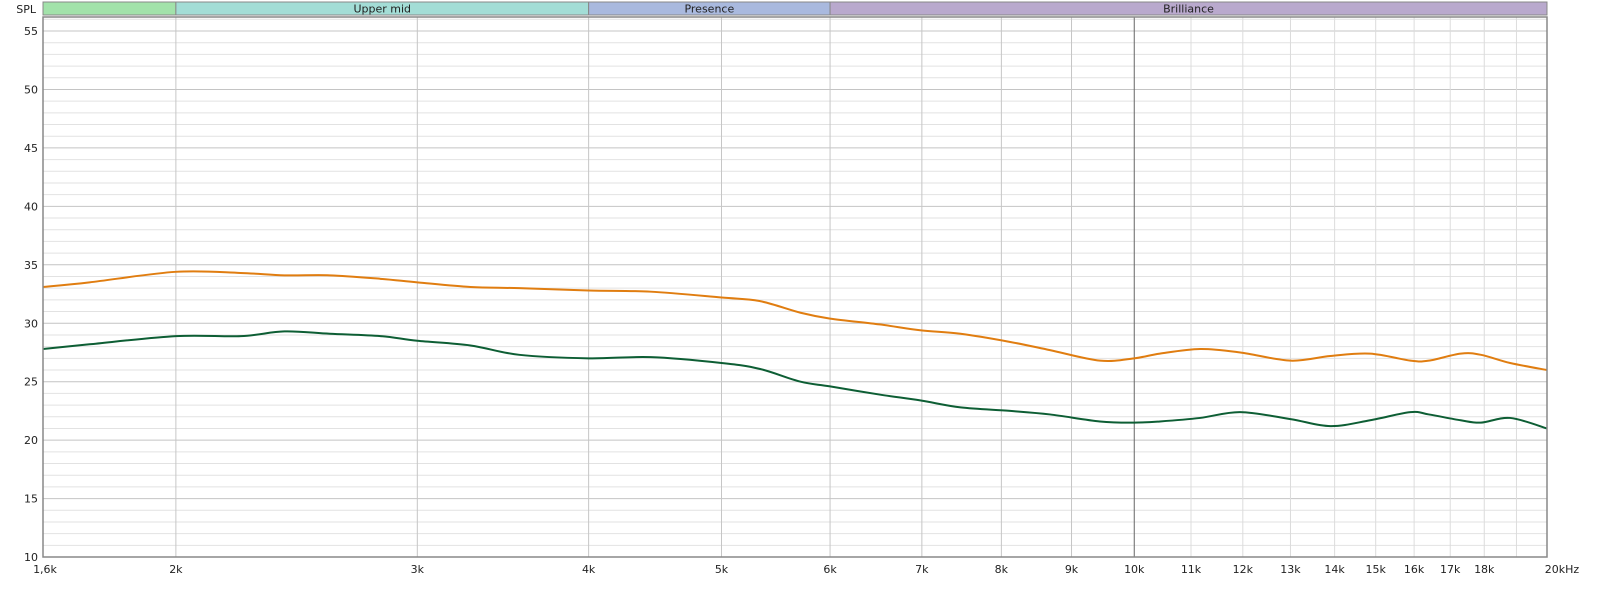  I want to click on y-tick-label: 30, so click(31, 323).